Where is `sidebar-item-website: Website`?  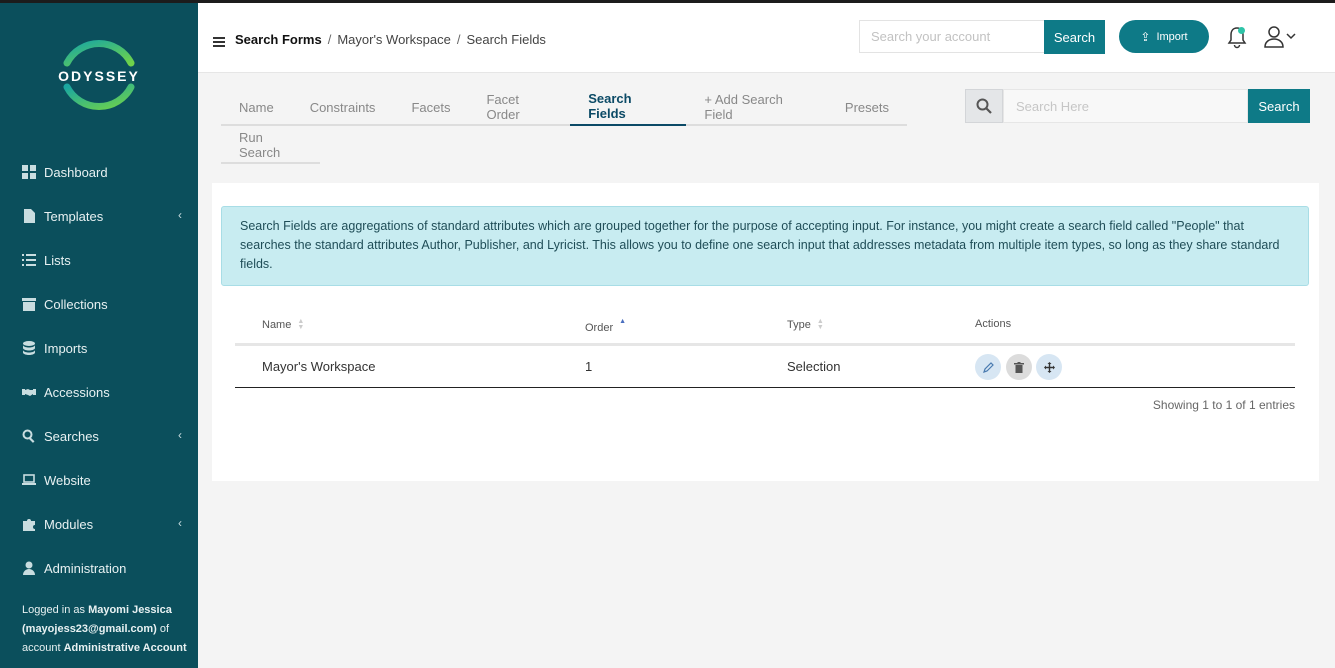
sidebar-item-website: Website is located at coordinates (99, 480).